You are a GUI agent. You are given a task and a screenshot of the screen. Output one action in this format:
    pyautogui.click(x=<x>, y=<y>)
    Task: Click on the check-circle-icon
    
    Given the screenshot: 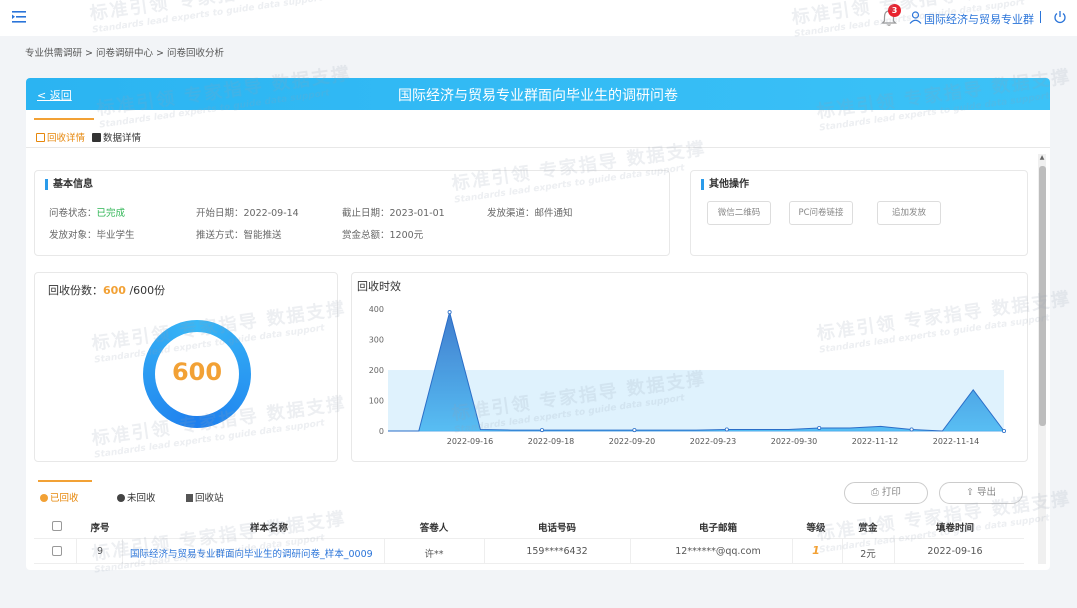 What is the action you would take?
    pyautogui.click(x=44, y=498)
    